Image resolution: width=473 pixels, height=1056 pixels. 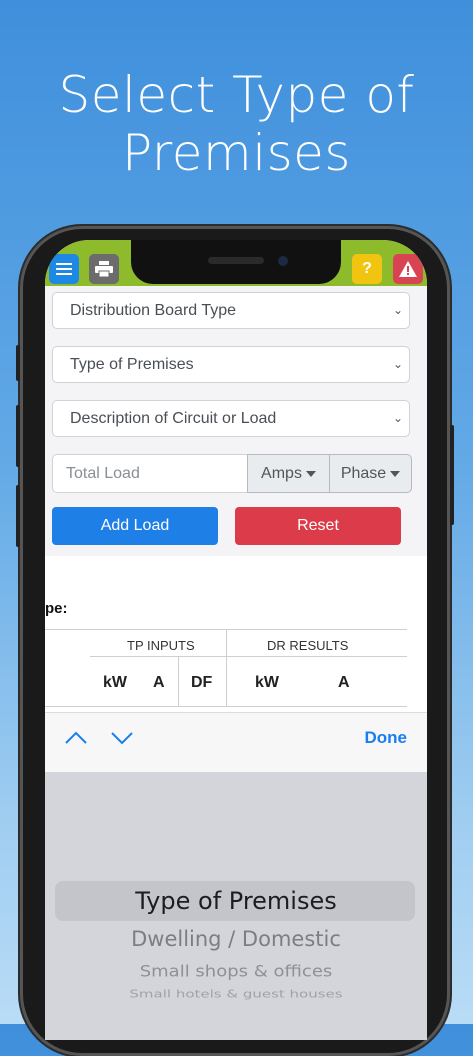 What do you see at coordinates (236, 95) in the screenshot?
I see `headline-line-1: Select Type of` at bounding box center [236, 95].